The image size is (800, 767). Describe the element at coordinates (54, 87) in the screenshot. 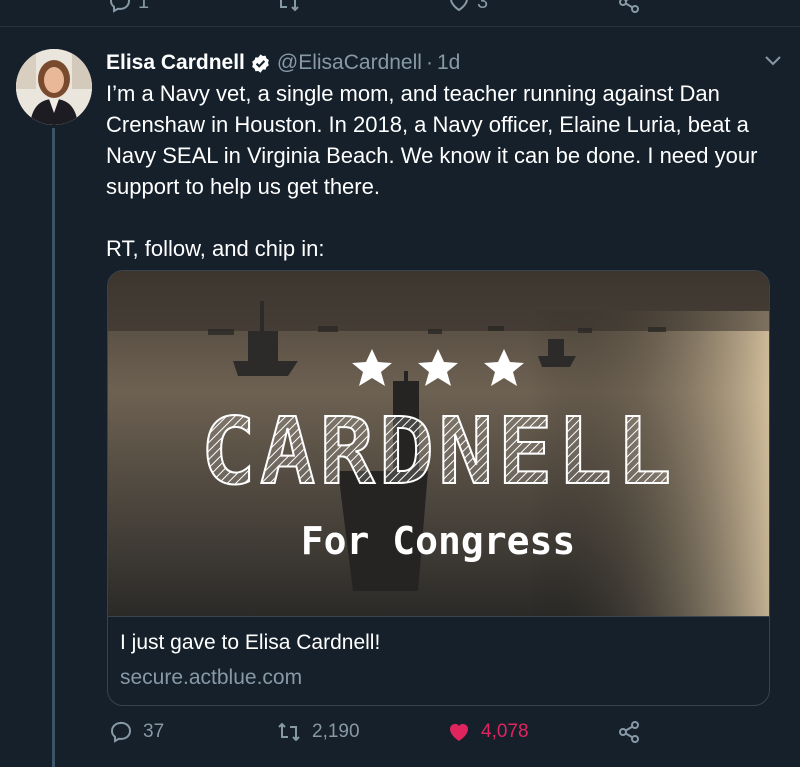

I see `avatar` at that location.